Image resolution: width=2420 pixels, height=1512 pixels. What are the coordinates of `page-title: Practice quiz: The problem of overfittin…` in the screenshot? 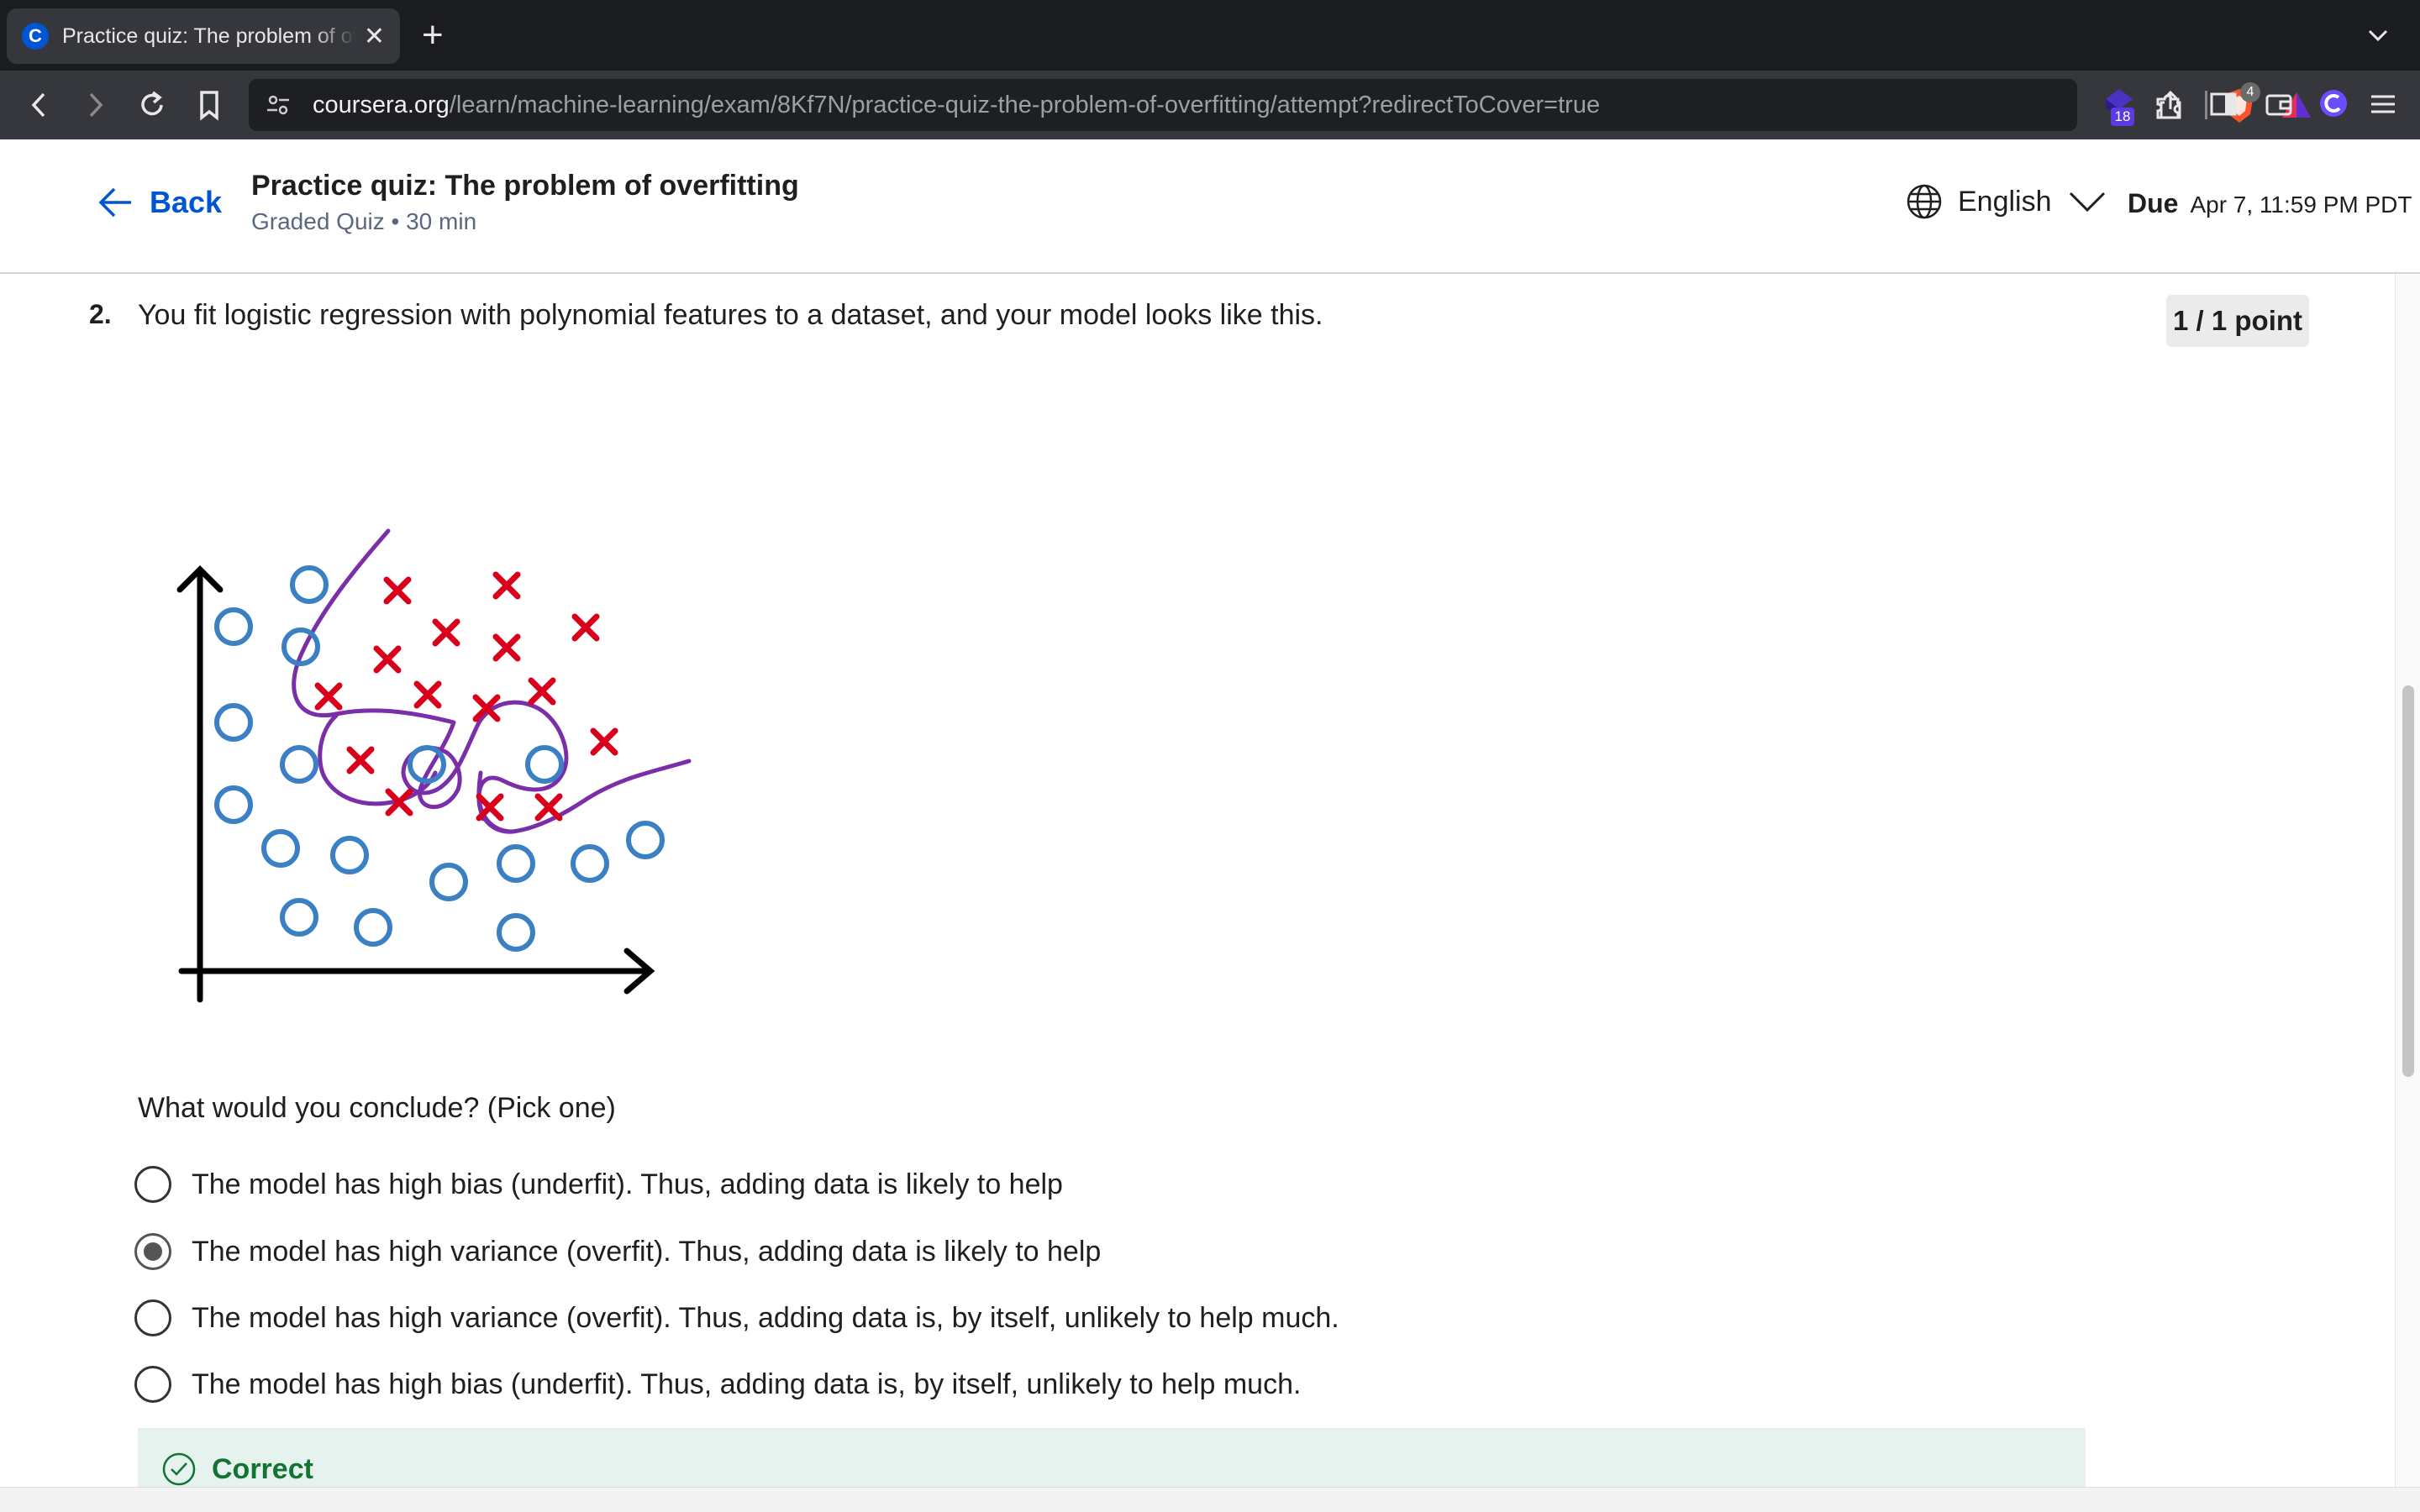 It's located at (525, 186).